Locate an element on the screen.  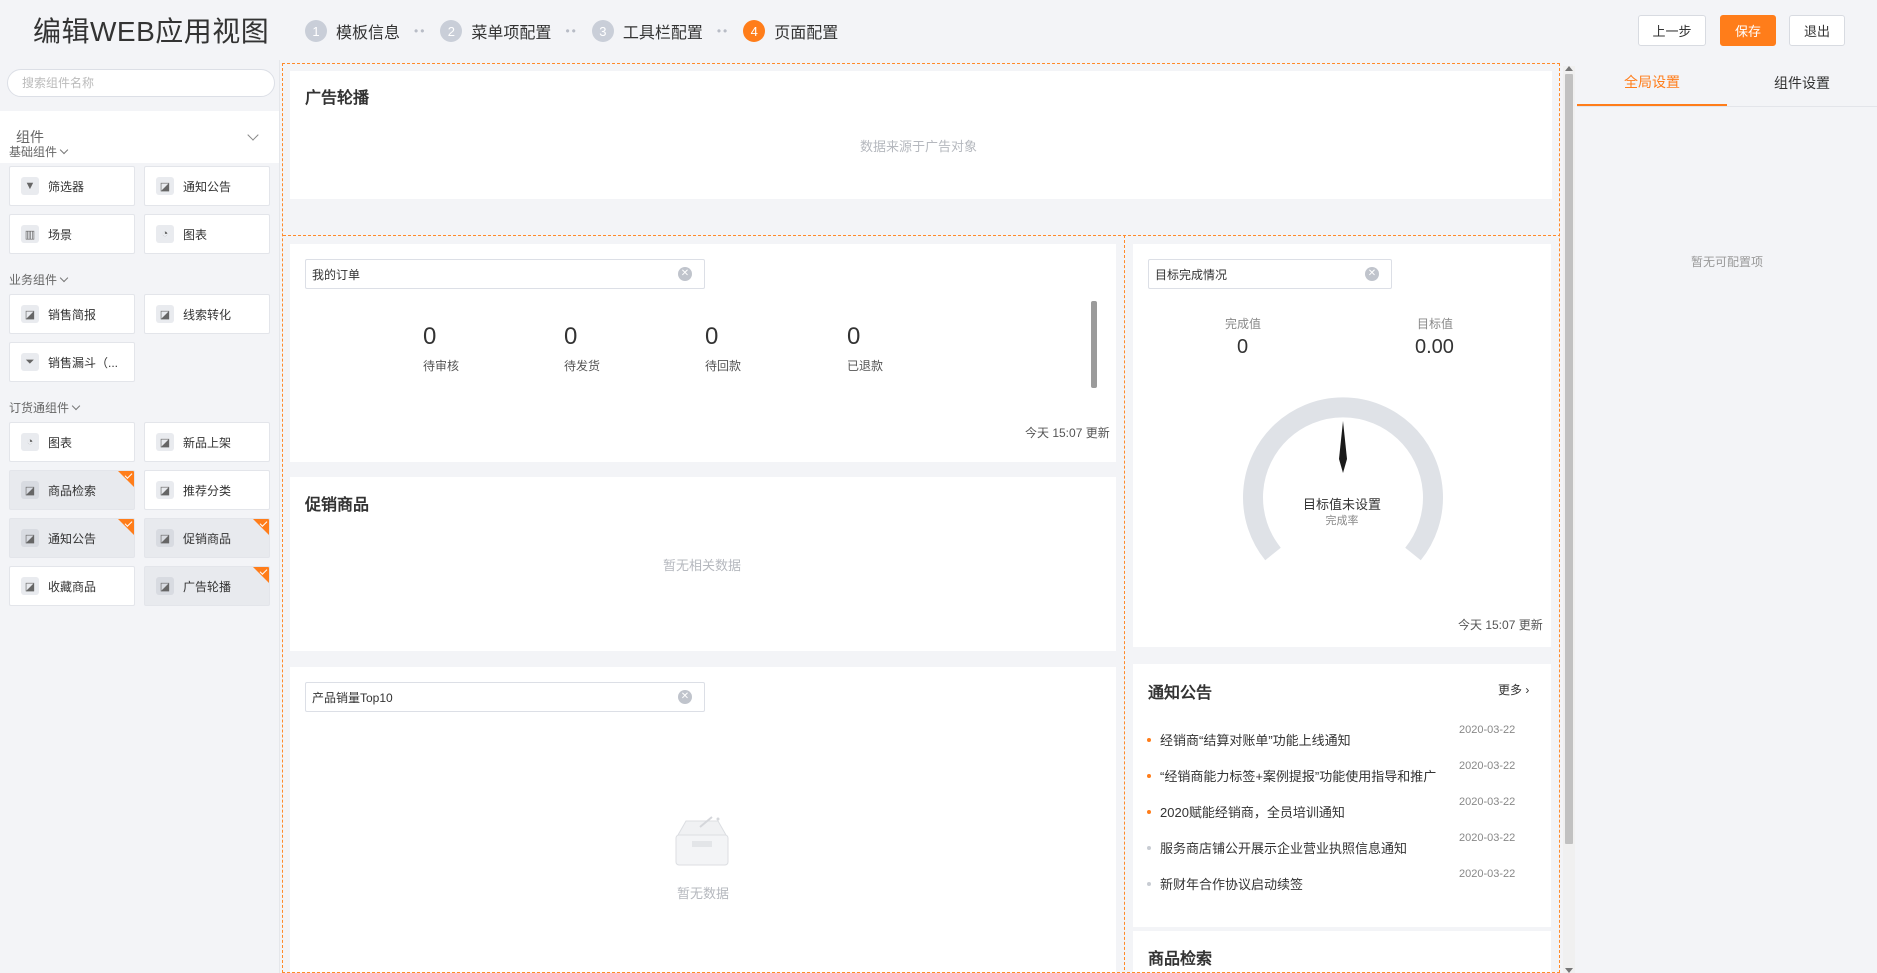
component-label: 收藏商品 is located at coordinates (72, 586).